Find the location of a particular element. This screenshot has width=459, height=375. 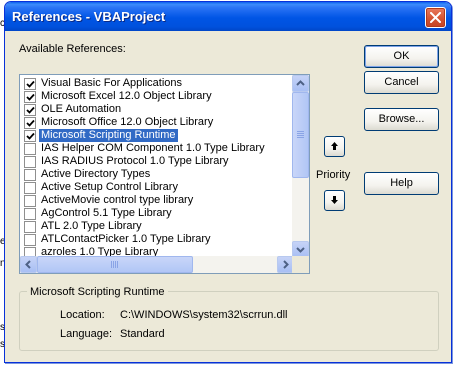

chevron-left-icon is located at coordinates (28, 264).